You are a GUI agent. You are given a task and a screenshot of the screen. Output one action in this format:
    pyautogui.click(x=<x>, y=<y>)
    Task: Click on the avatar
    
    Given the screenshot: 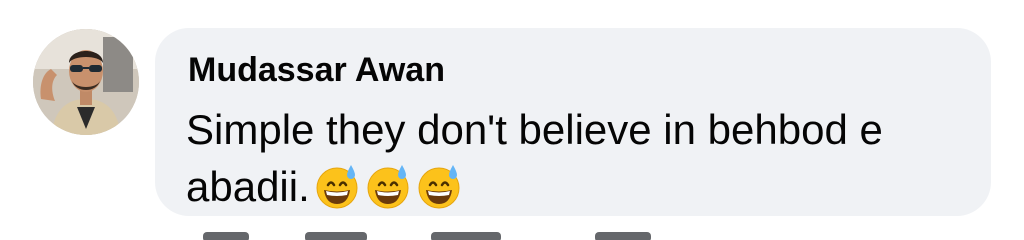 What is the action you would take?
    pyautogui.click(x=86, y=82)
    